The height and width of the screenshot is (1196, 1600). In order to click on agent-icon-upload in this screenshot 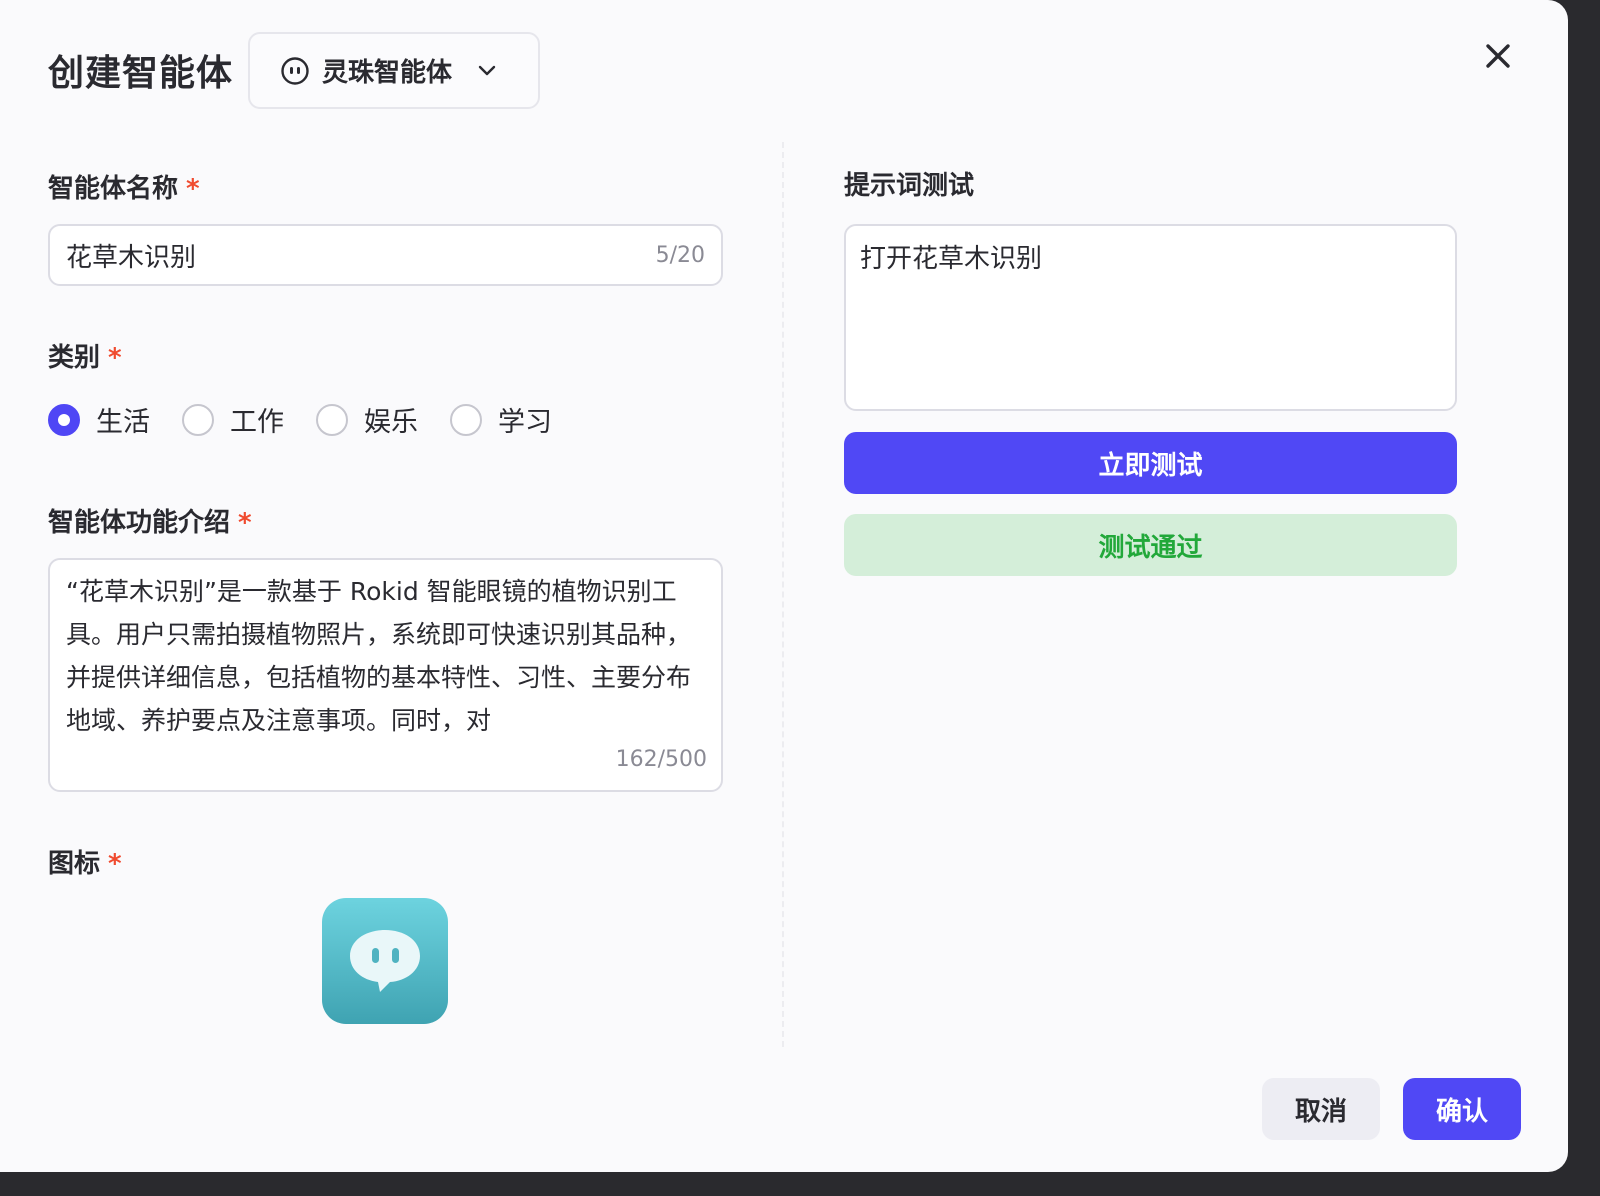, I will do `click(385, 961)`.